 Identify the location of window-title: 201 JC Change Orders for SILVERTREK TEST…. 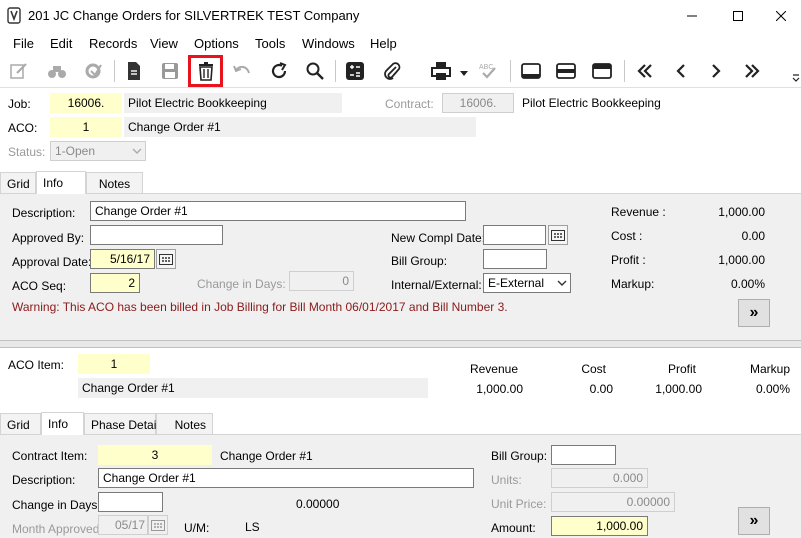
(194, 15).